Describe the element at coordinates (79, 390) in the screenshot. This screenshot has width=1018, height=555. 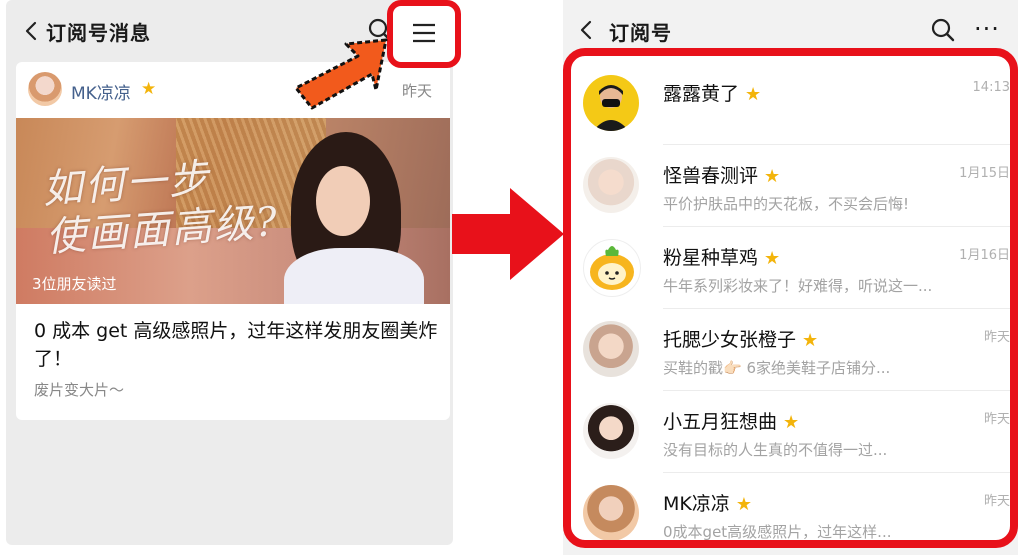
I see `article-description: 废片变大片～` at that location.